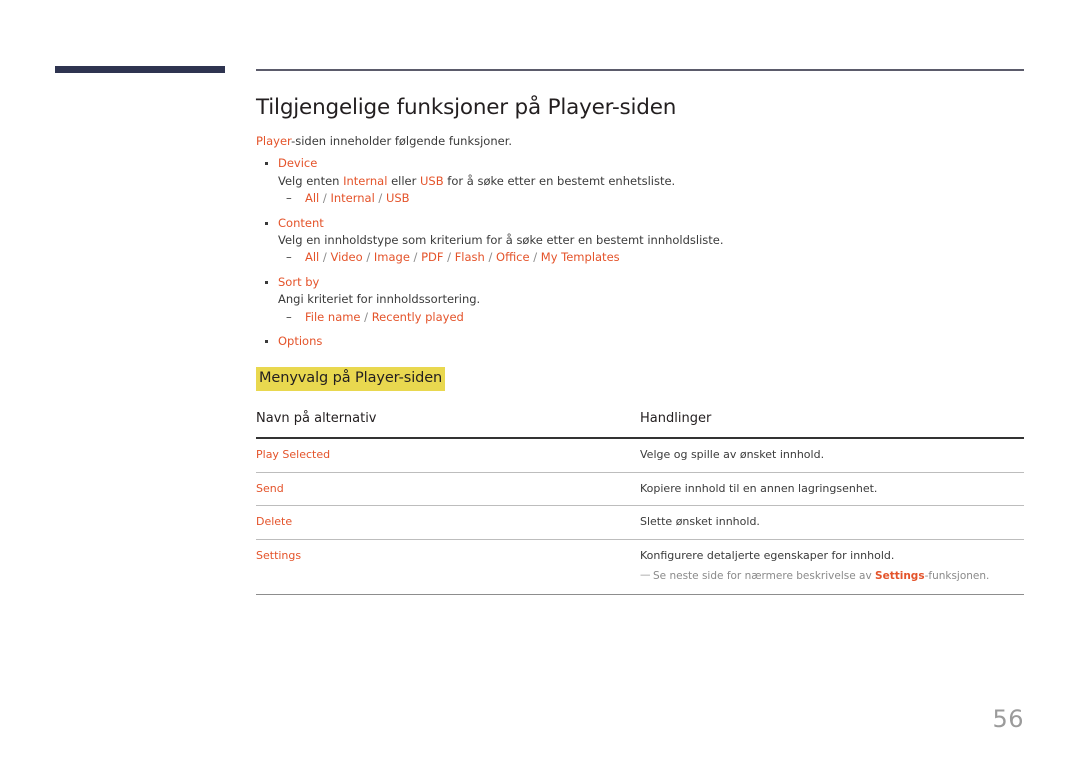  Describe the element at coordinates (365, 180) in the screenshot. I see `desc-keyword-1: Internal` at that location.